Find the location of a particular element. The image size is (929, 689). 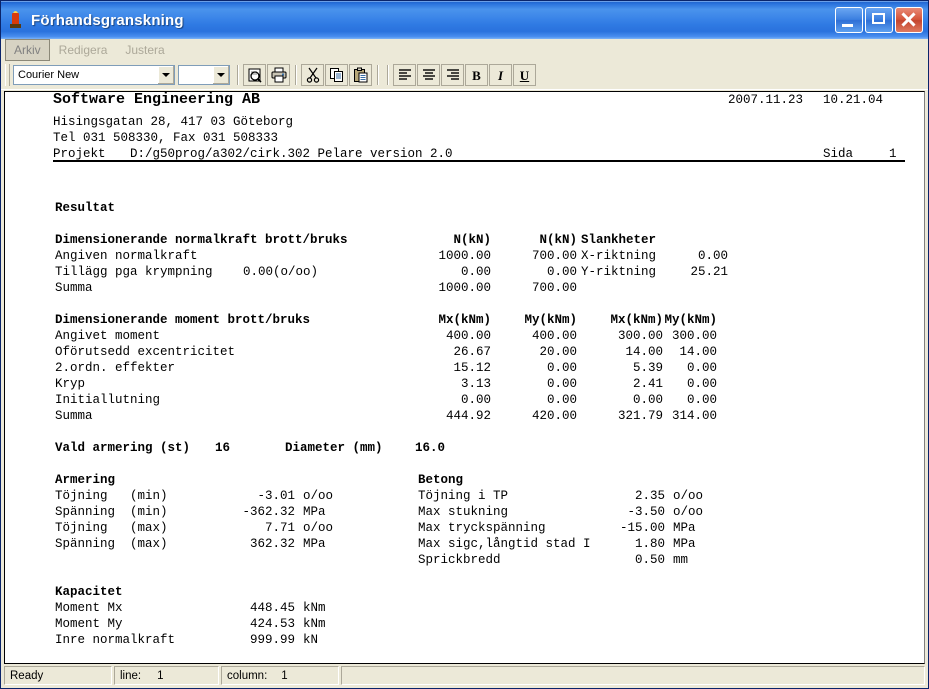

table-row: Töjning (max) is located at coordinates (111, 528).